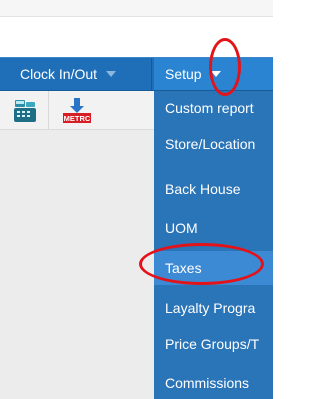 The width and height of the screenshot is (320, 399). I want to click on menu-item-taxes: Taxes, so click(213, 268).